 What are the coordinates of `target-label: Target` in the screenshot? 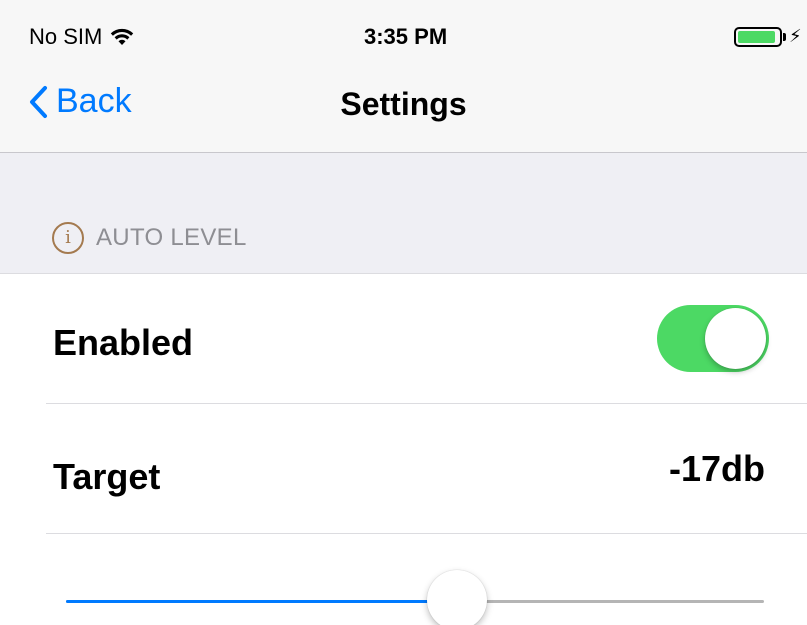 It's located at (107, 476).